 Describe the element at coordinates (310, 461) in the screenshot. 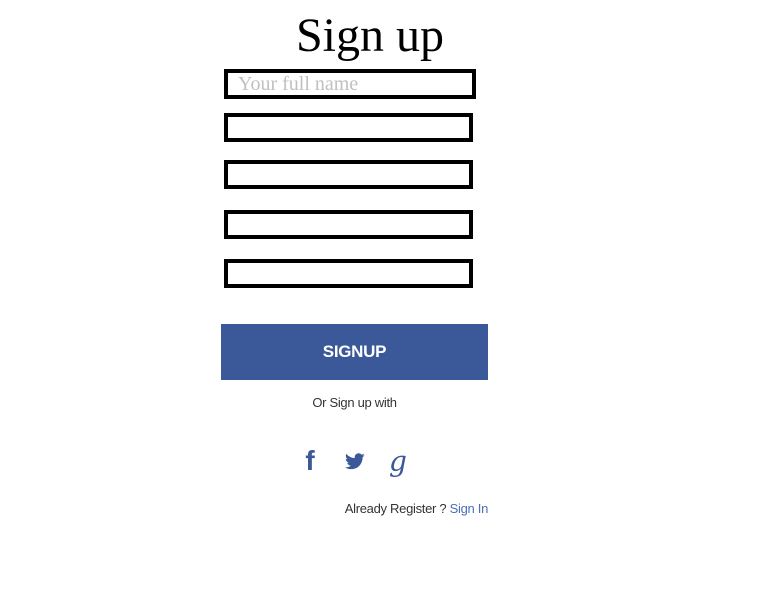

I see `facebook-icon: f` at that location.